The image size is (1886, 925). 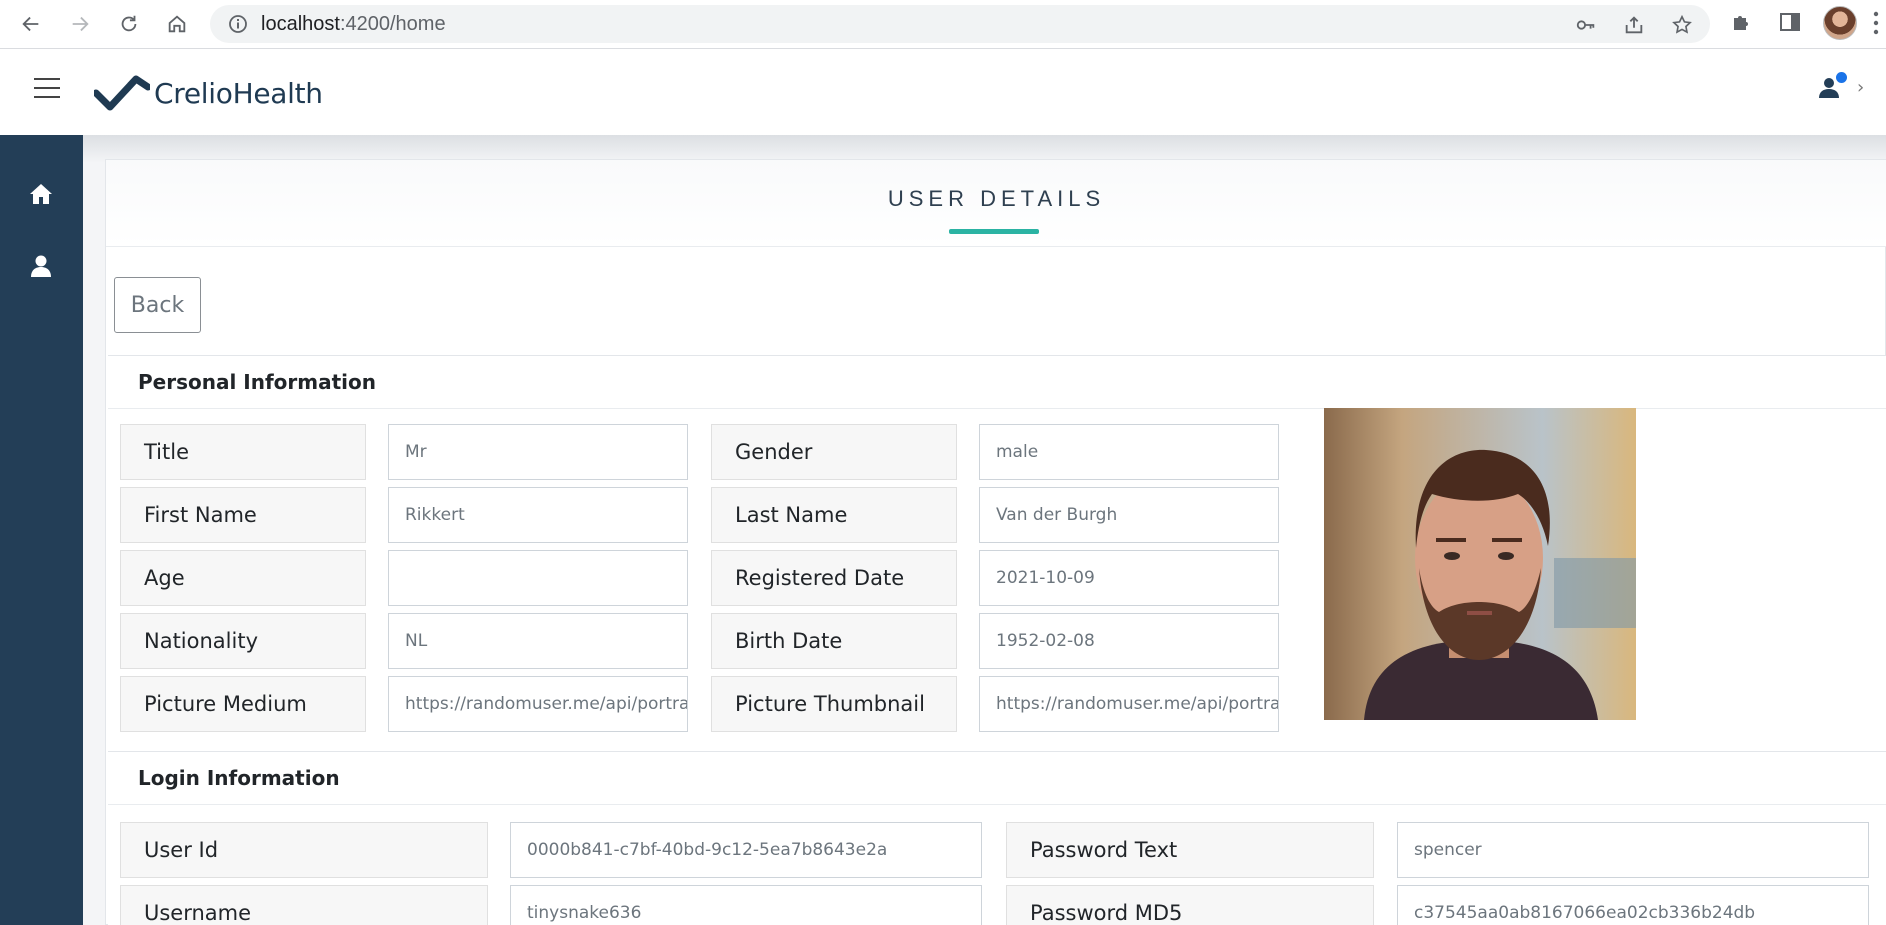 I want to click on logo: CrelioHealth, so click(x=208, y=93).